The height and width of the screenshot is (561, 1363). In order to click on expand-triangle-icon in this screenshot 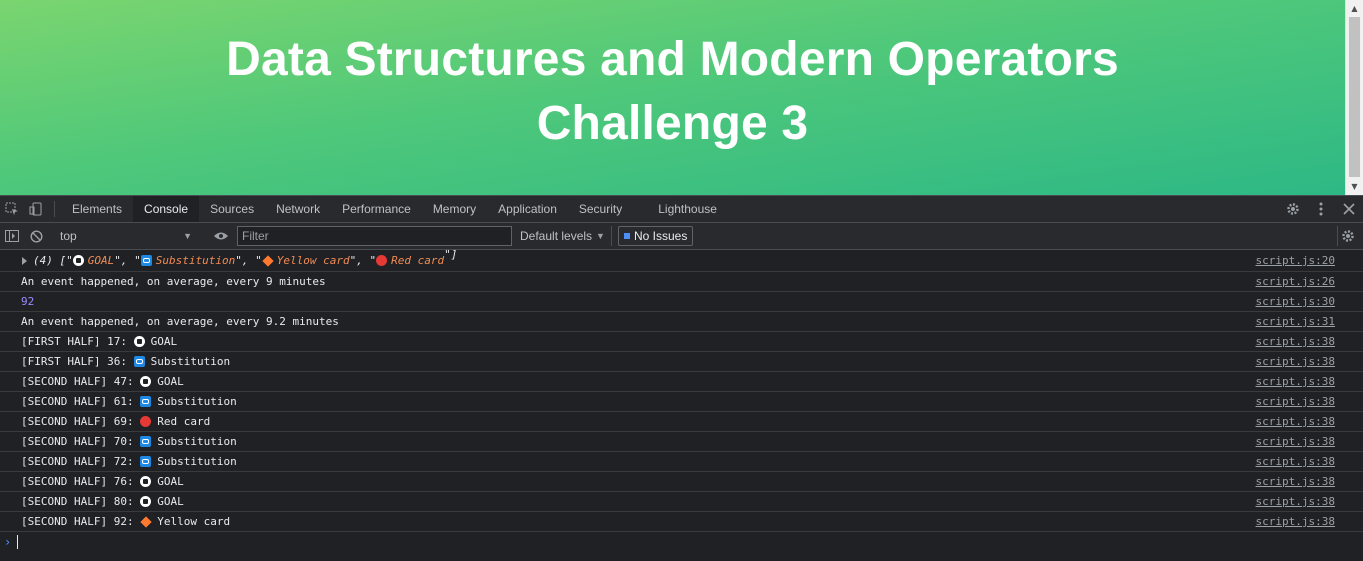, I will do `click(24, 261)`.